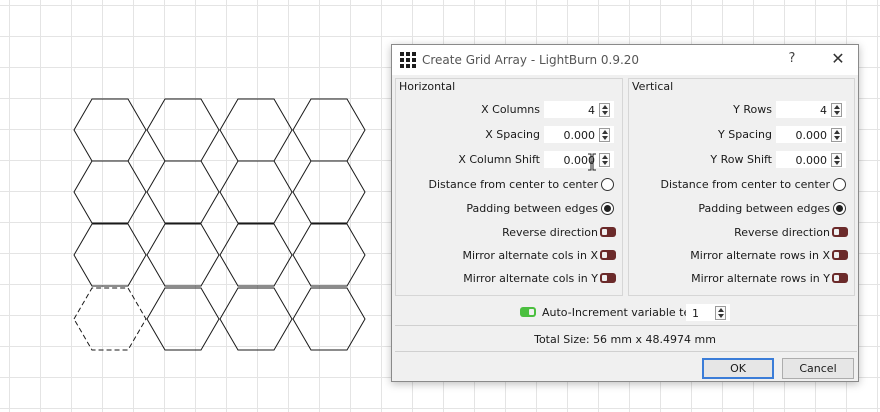 The height and width of the screenshot is (412, 880). What do you see at coordinates (839, 184) in the screenshot?
I see `v-center-radio` at bounding box center [839, 184].